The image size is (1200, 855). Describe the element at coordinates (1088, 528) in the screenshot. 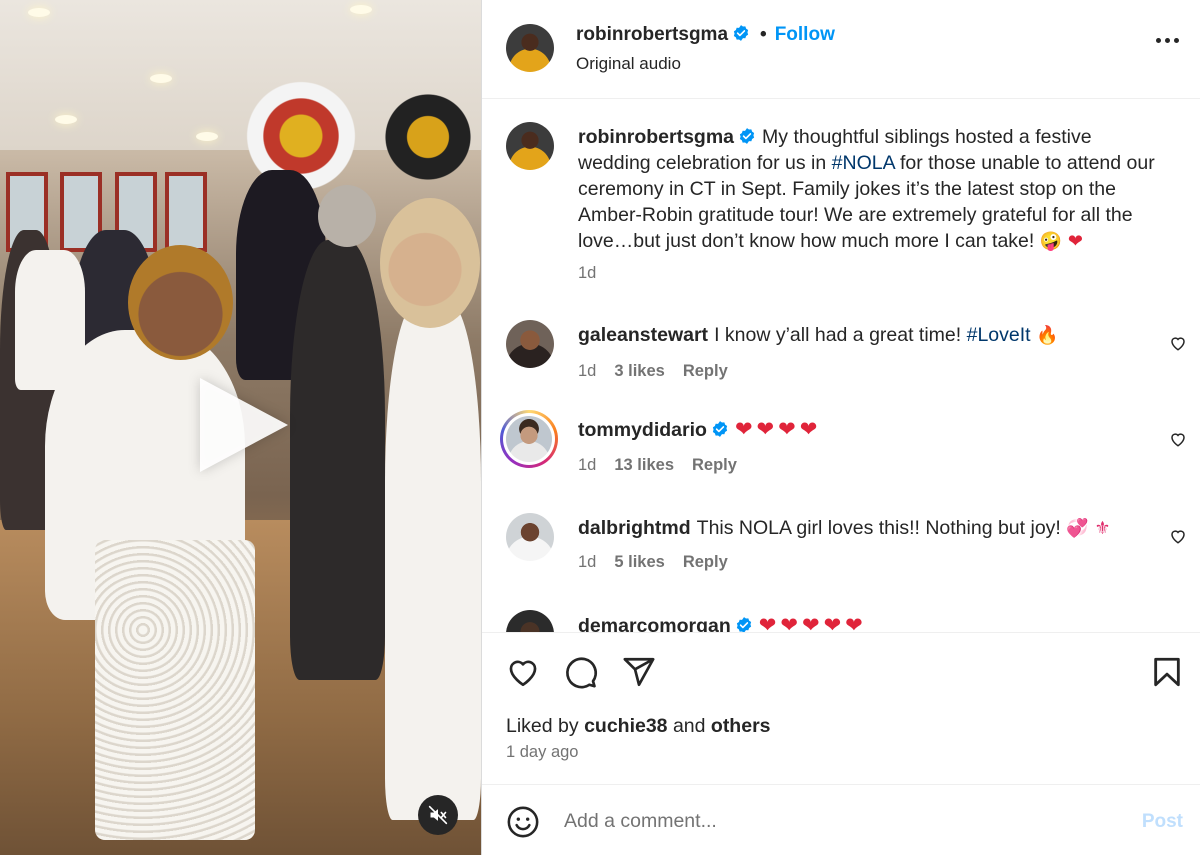

I see `comment-emoji: 💞 ⚜` at that location.